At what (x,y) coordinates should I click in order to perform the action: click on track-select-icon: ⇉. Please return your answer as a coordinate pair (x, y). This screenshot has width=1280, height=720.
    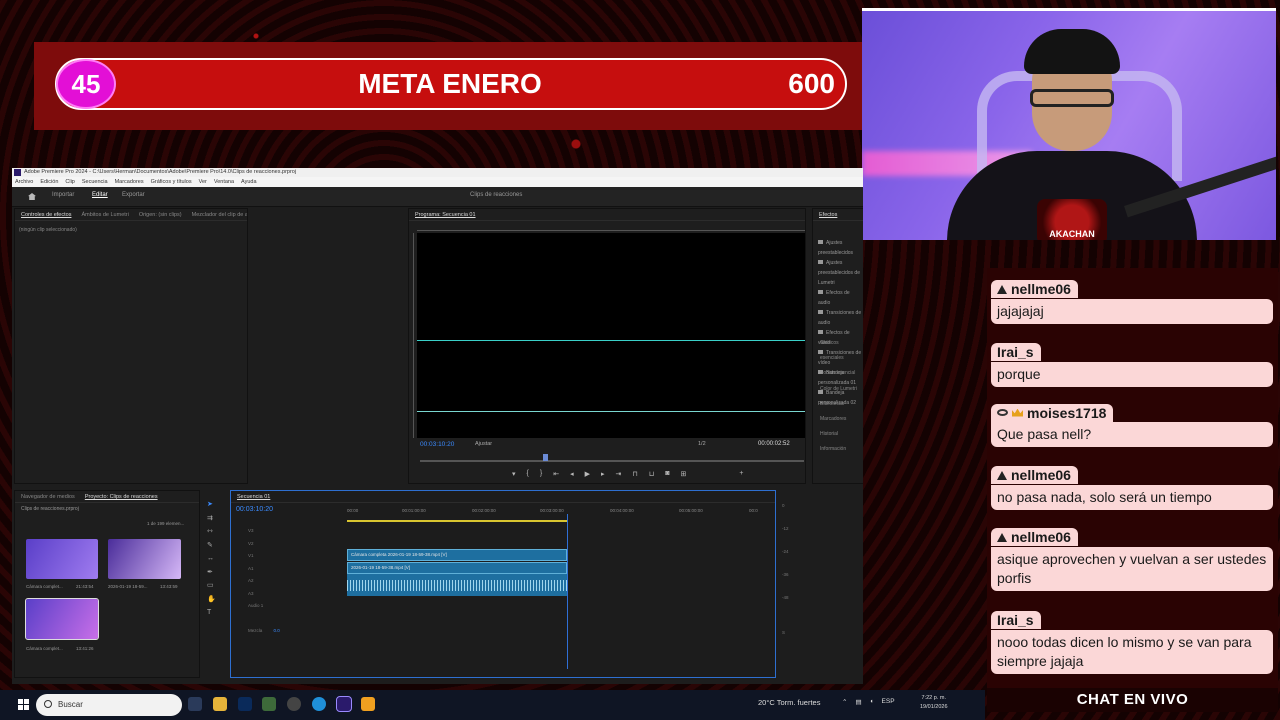
    Looking at the image, I should click on (211, 519).